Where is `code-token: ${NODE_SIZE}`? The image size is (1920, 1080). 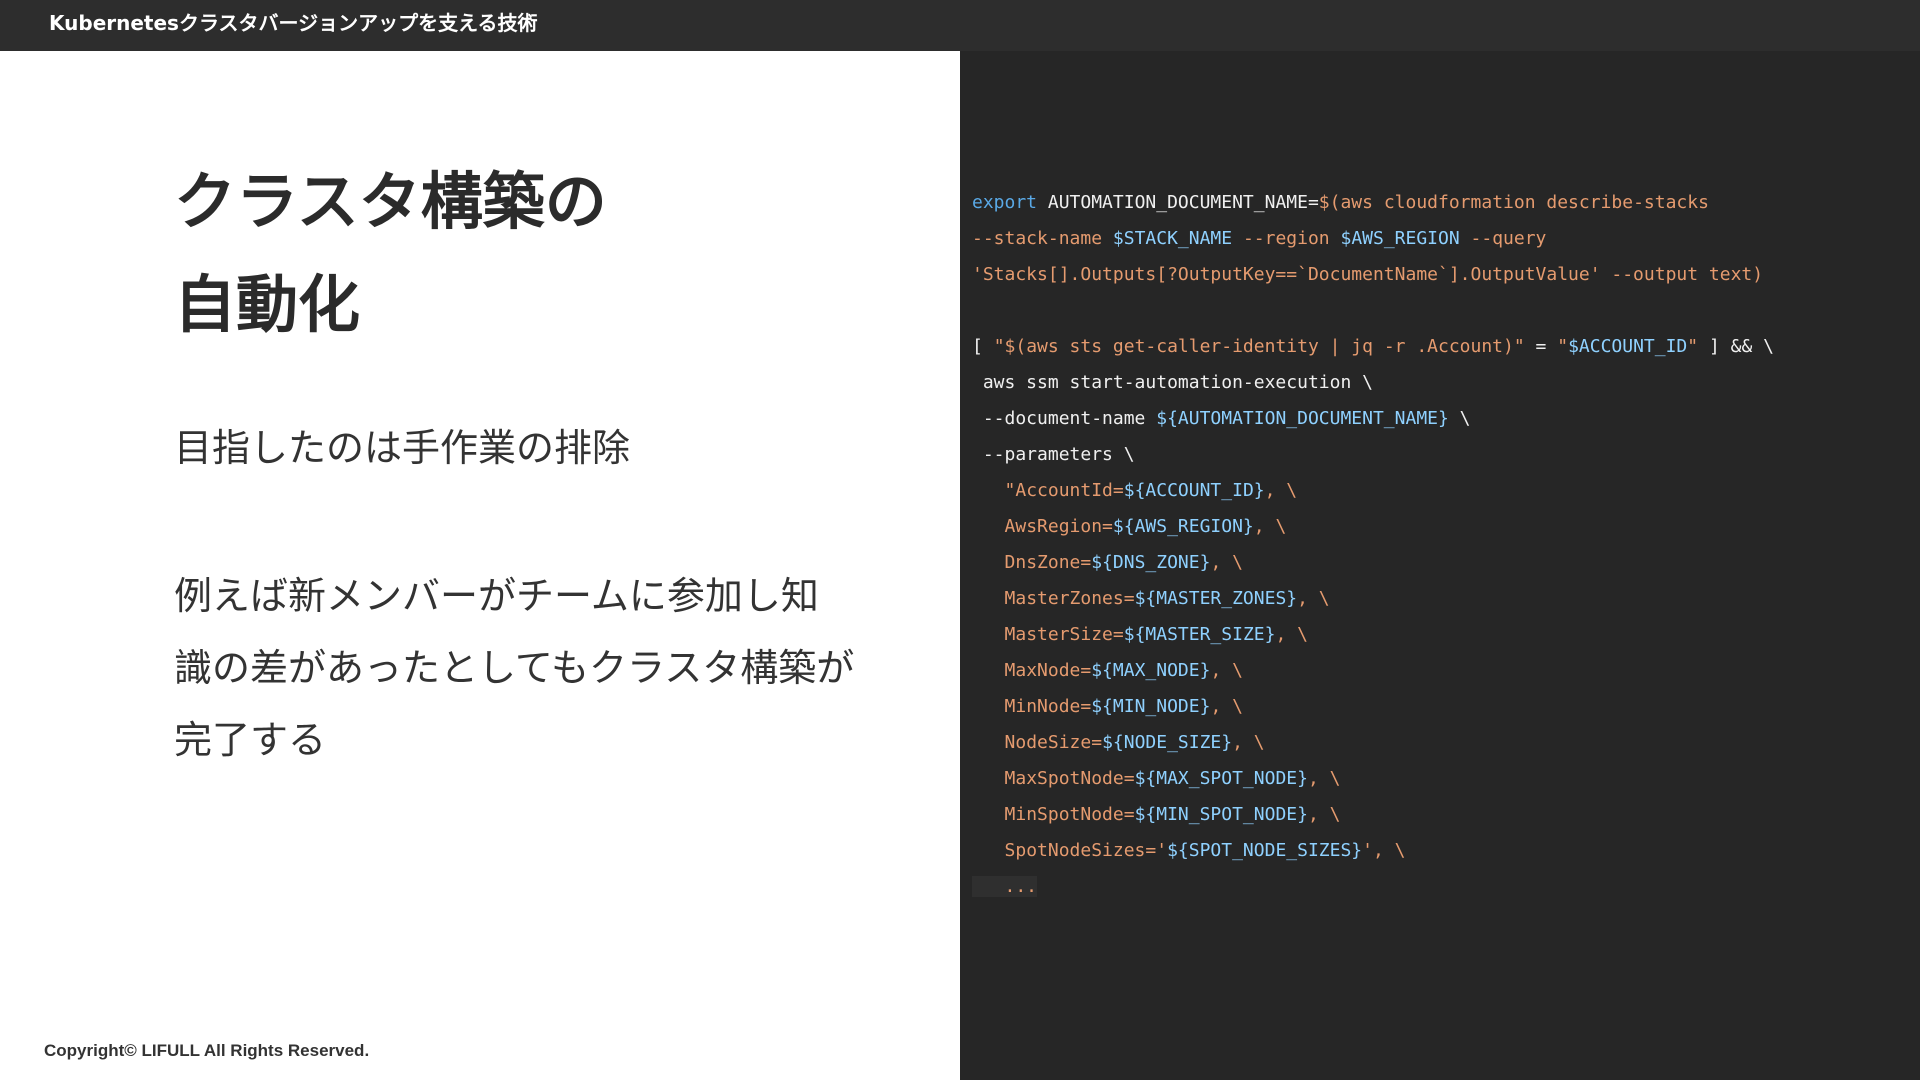 code-token: ${NODE_SIZE} is located at coordinates (1167, 742).